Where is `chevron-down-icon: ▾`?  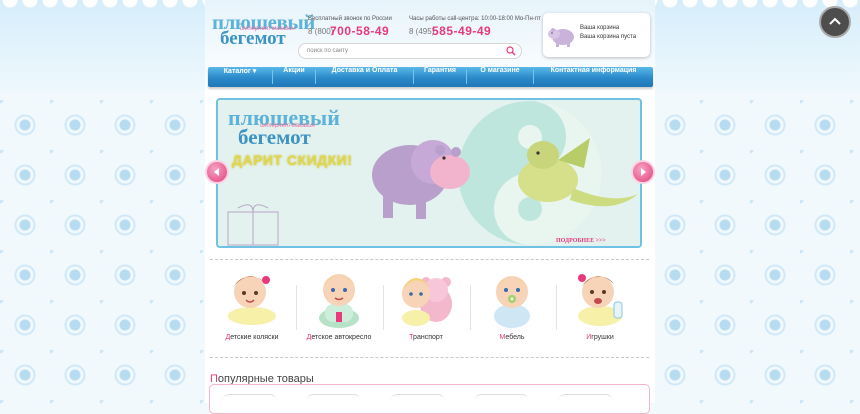
chevron-down-icon: ▾ is located at coordinates (254, 71).